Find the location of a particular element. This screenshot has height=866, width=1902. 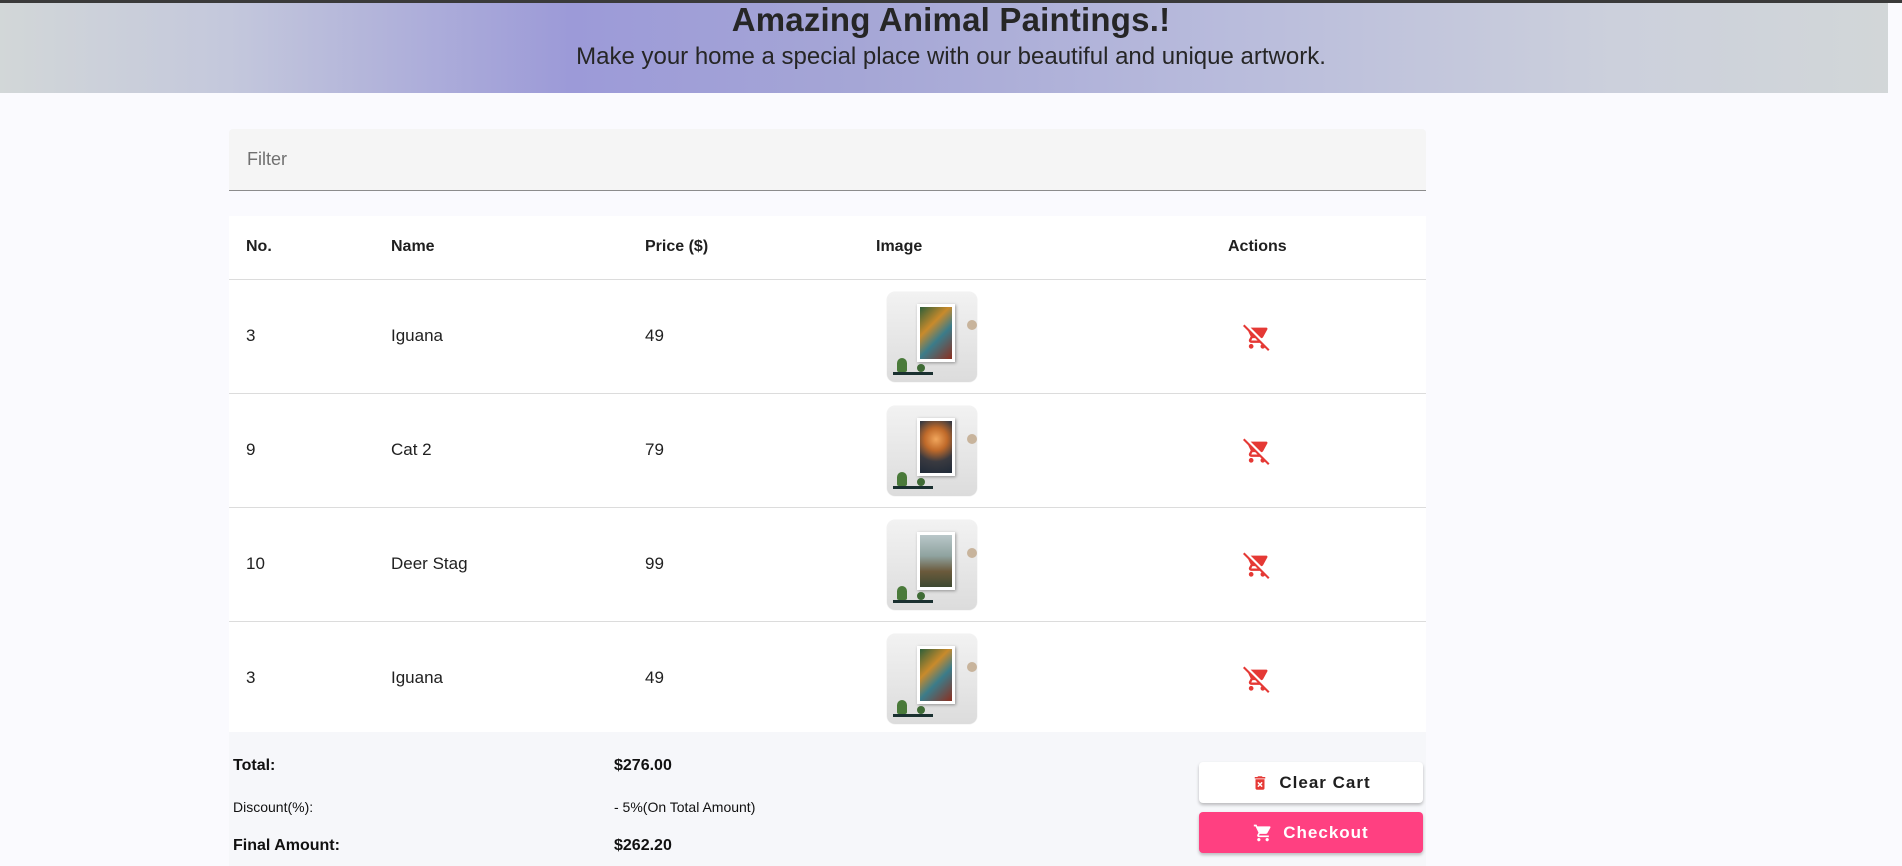

final-amount-label: Final Amount: is located at coordinates (286, 845).